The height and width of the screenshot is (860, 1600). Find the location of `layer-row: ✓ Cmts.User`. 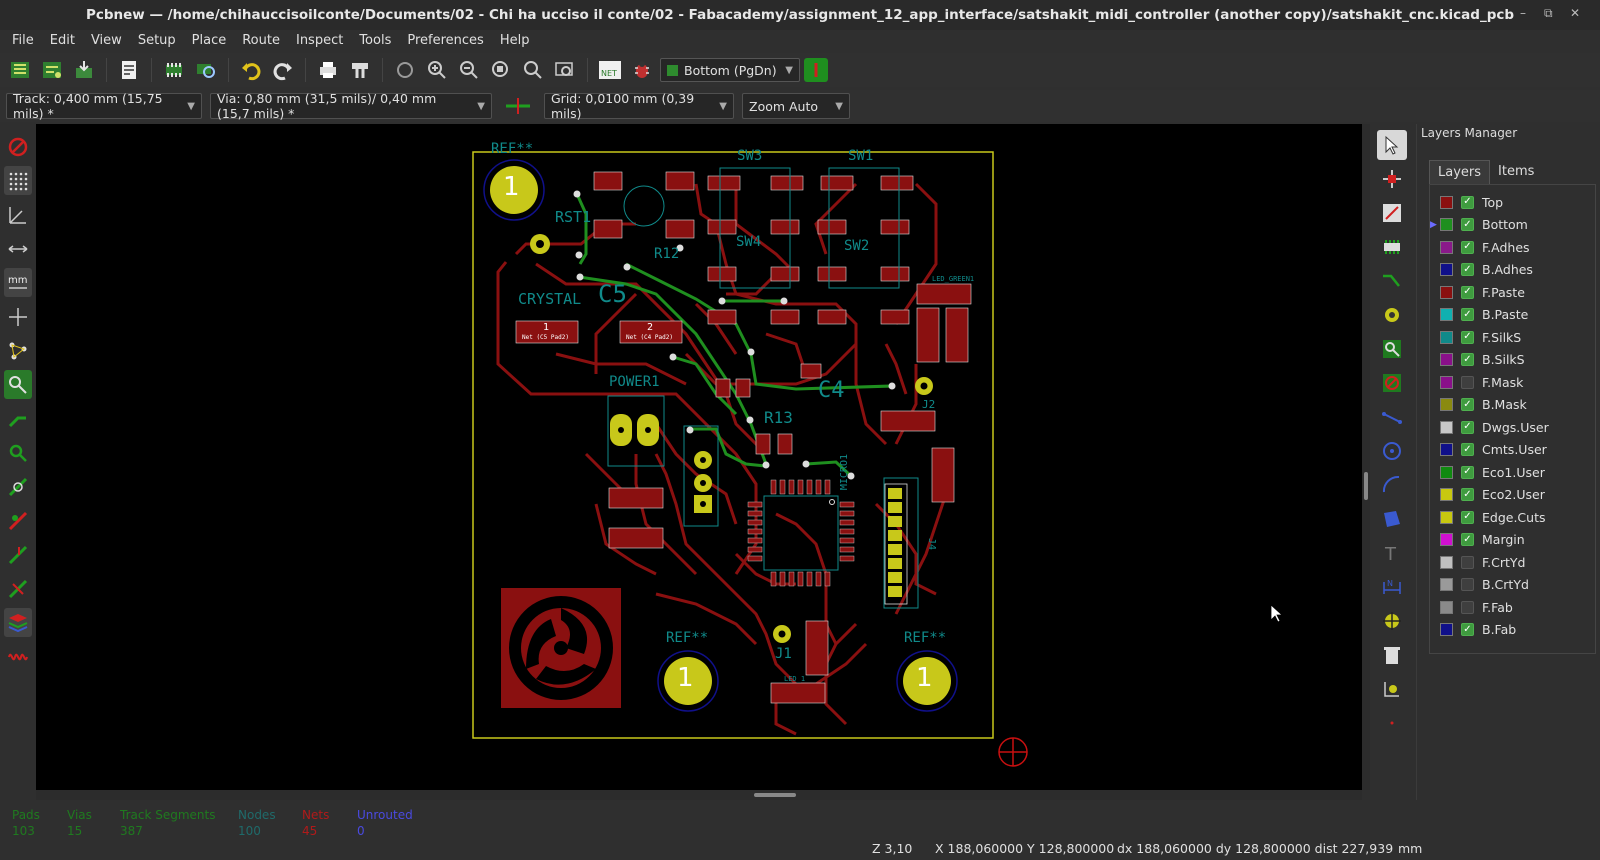

layer-row: ✓ Cmts.User is located at coordinates (1512, 450).